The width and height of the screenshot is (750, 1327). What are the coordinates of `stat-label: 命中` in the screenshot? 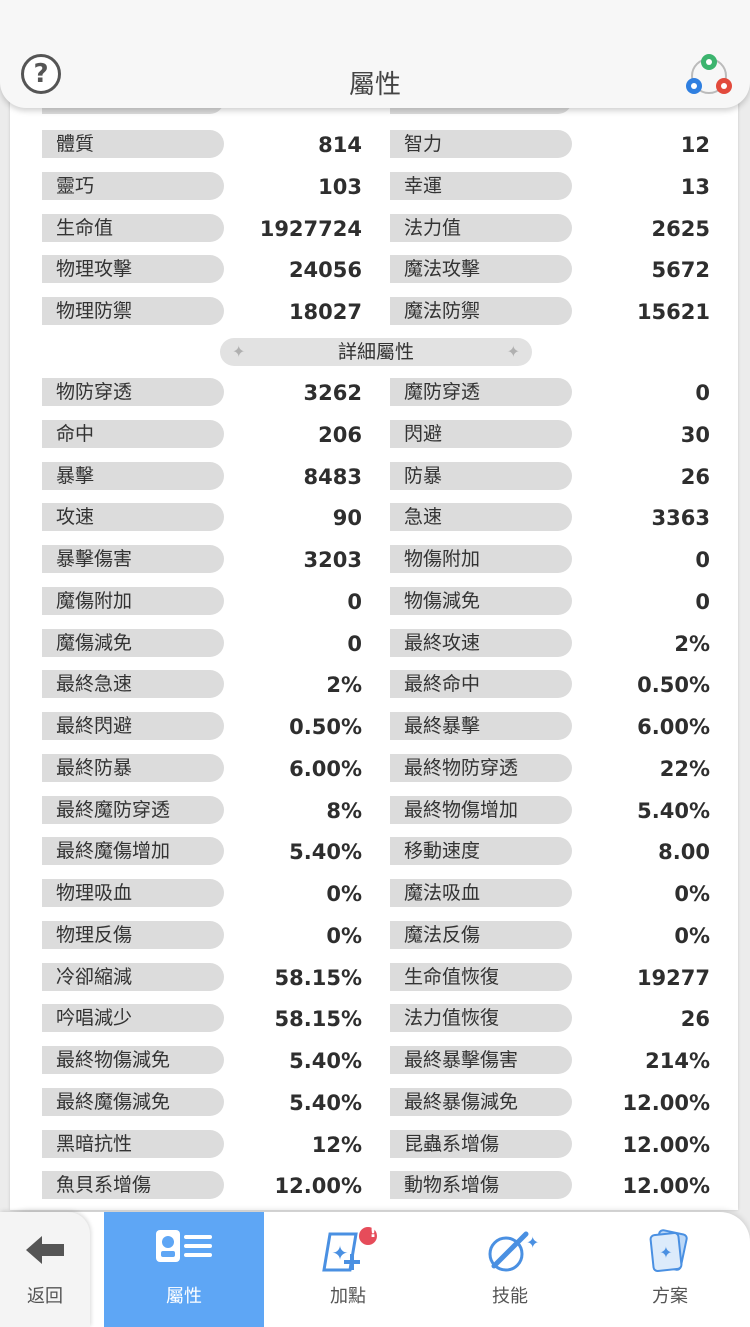 It's located at (133, 433).